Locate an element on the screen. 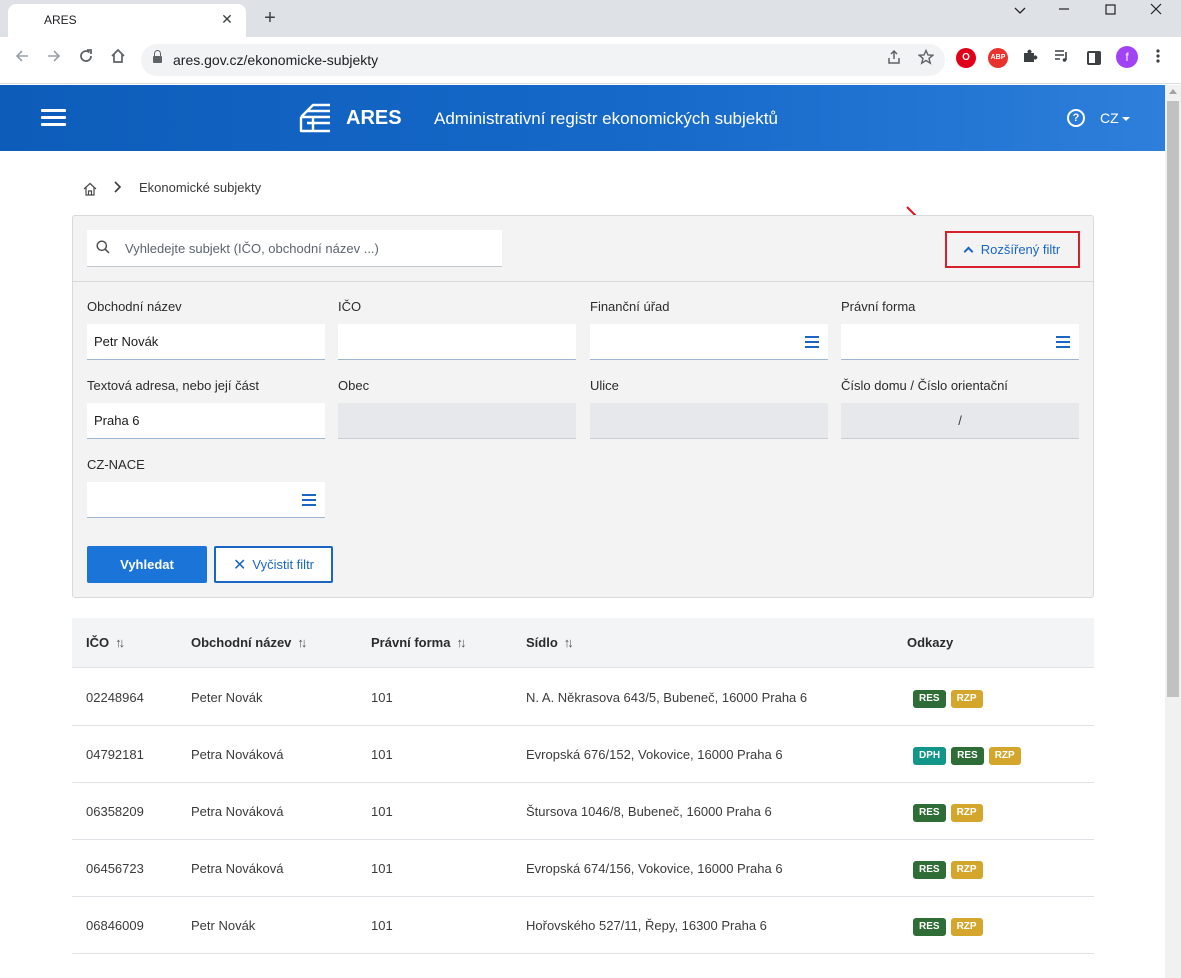 This screenshot has width=1181, height=978. search-box is located at coordinates (294, 248).